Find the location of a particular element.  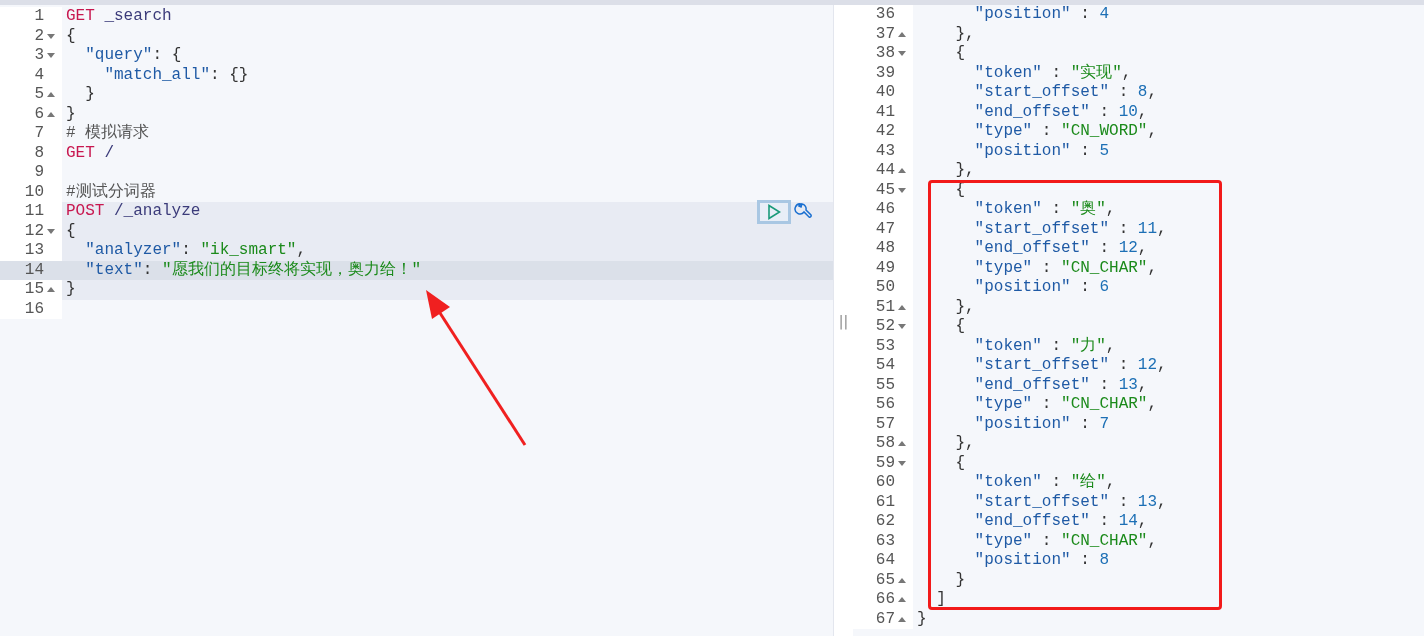

code-line: "text": "愿我们的目标终将实现，奥力给！" is located at coordinates (253, 270).